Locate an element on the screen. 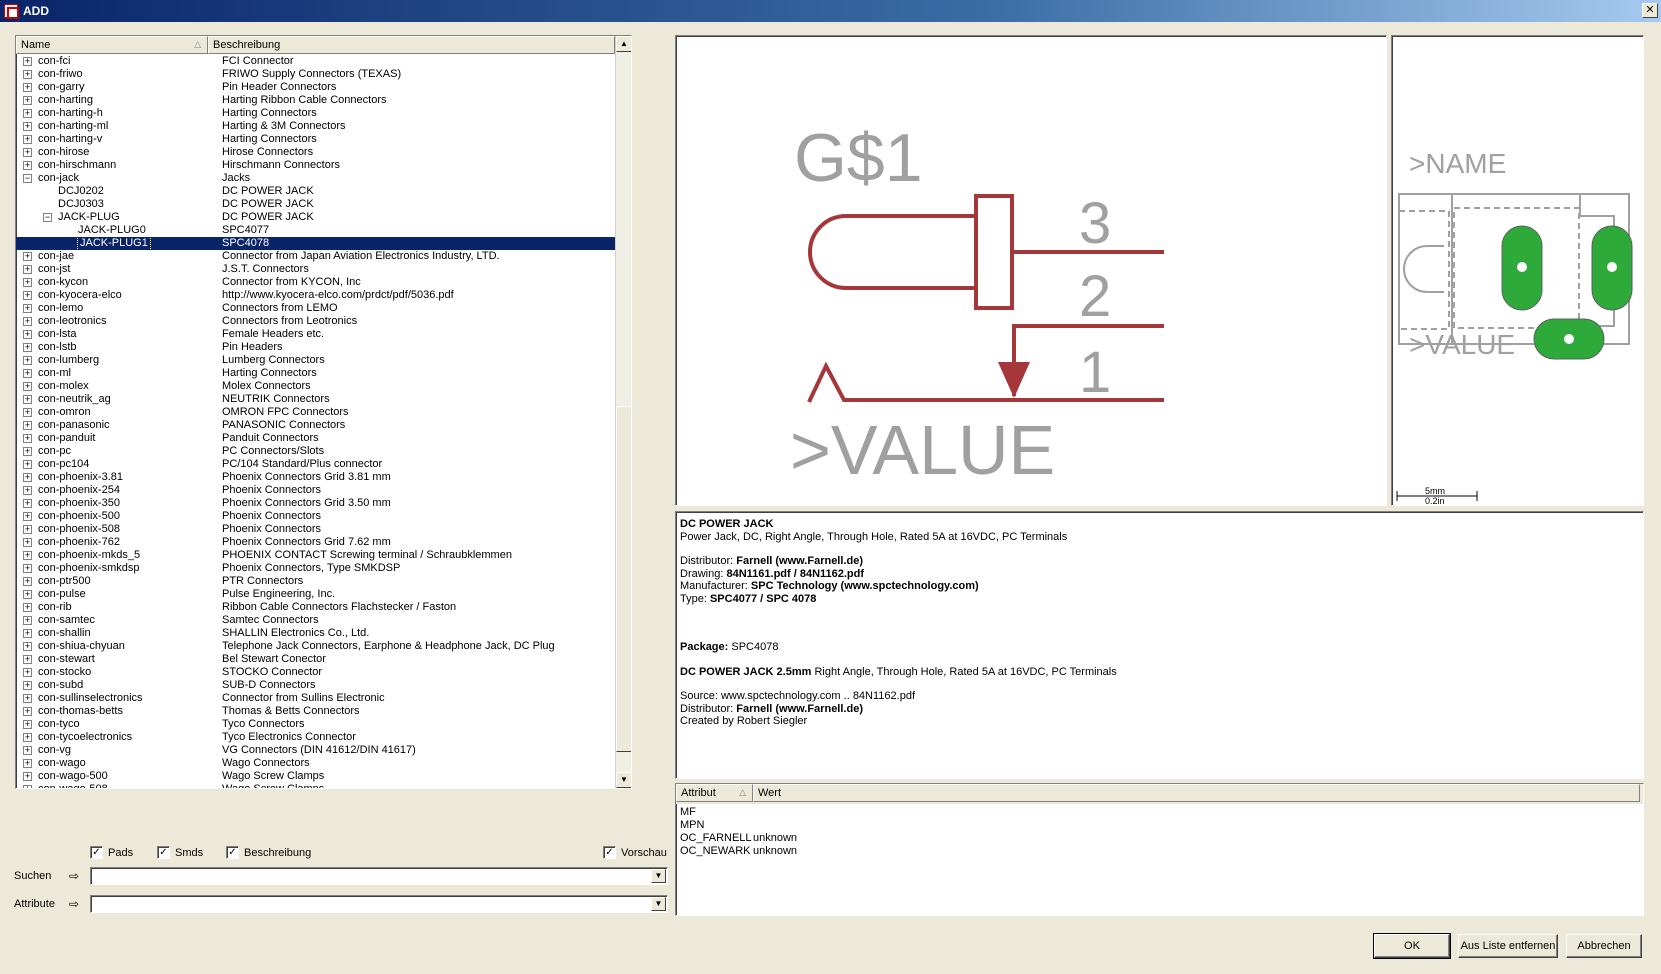 The height and width of the screenshot is (974, 1661). tree-row: + con-panasonic PANASONIC Connectors is located at coordinates (323, 425).